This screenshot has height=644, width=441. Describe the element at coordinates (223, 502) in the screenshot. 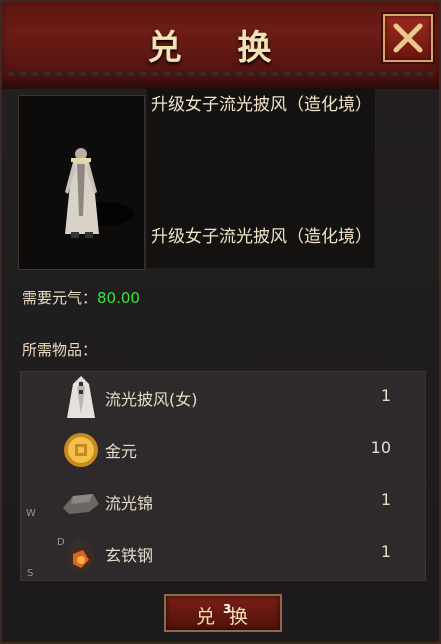

I see `list-item: 流光锦 1` at that location.